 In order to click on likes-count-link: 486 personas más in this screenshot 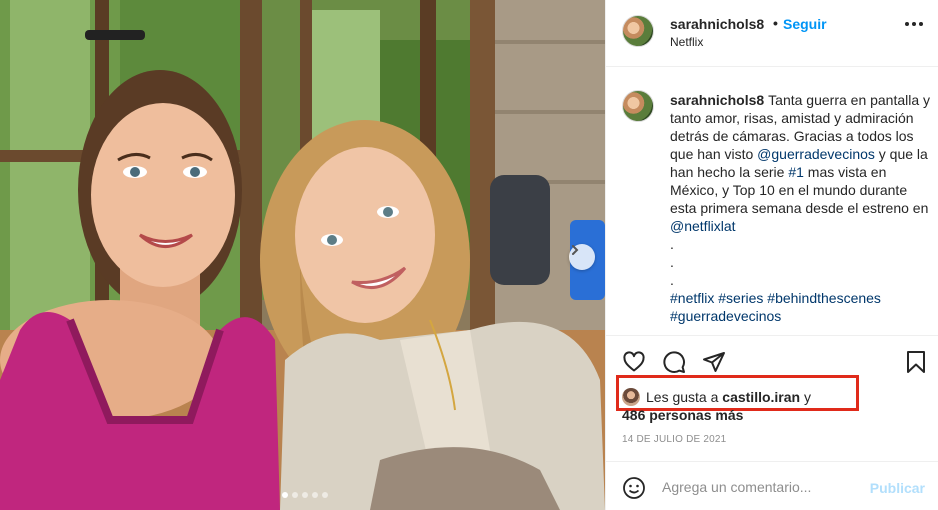, I will do `click(682, 415)`.